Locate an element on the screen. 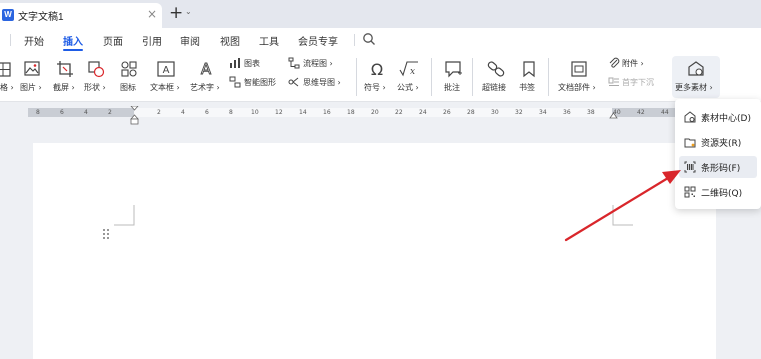  close-tab-icon: × is located at coordinates (152, 14).